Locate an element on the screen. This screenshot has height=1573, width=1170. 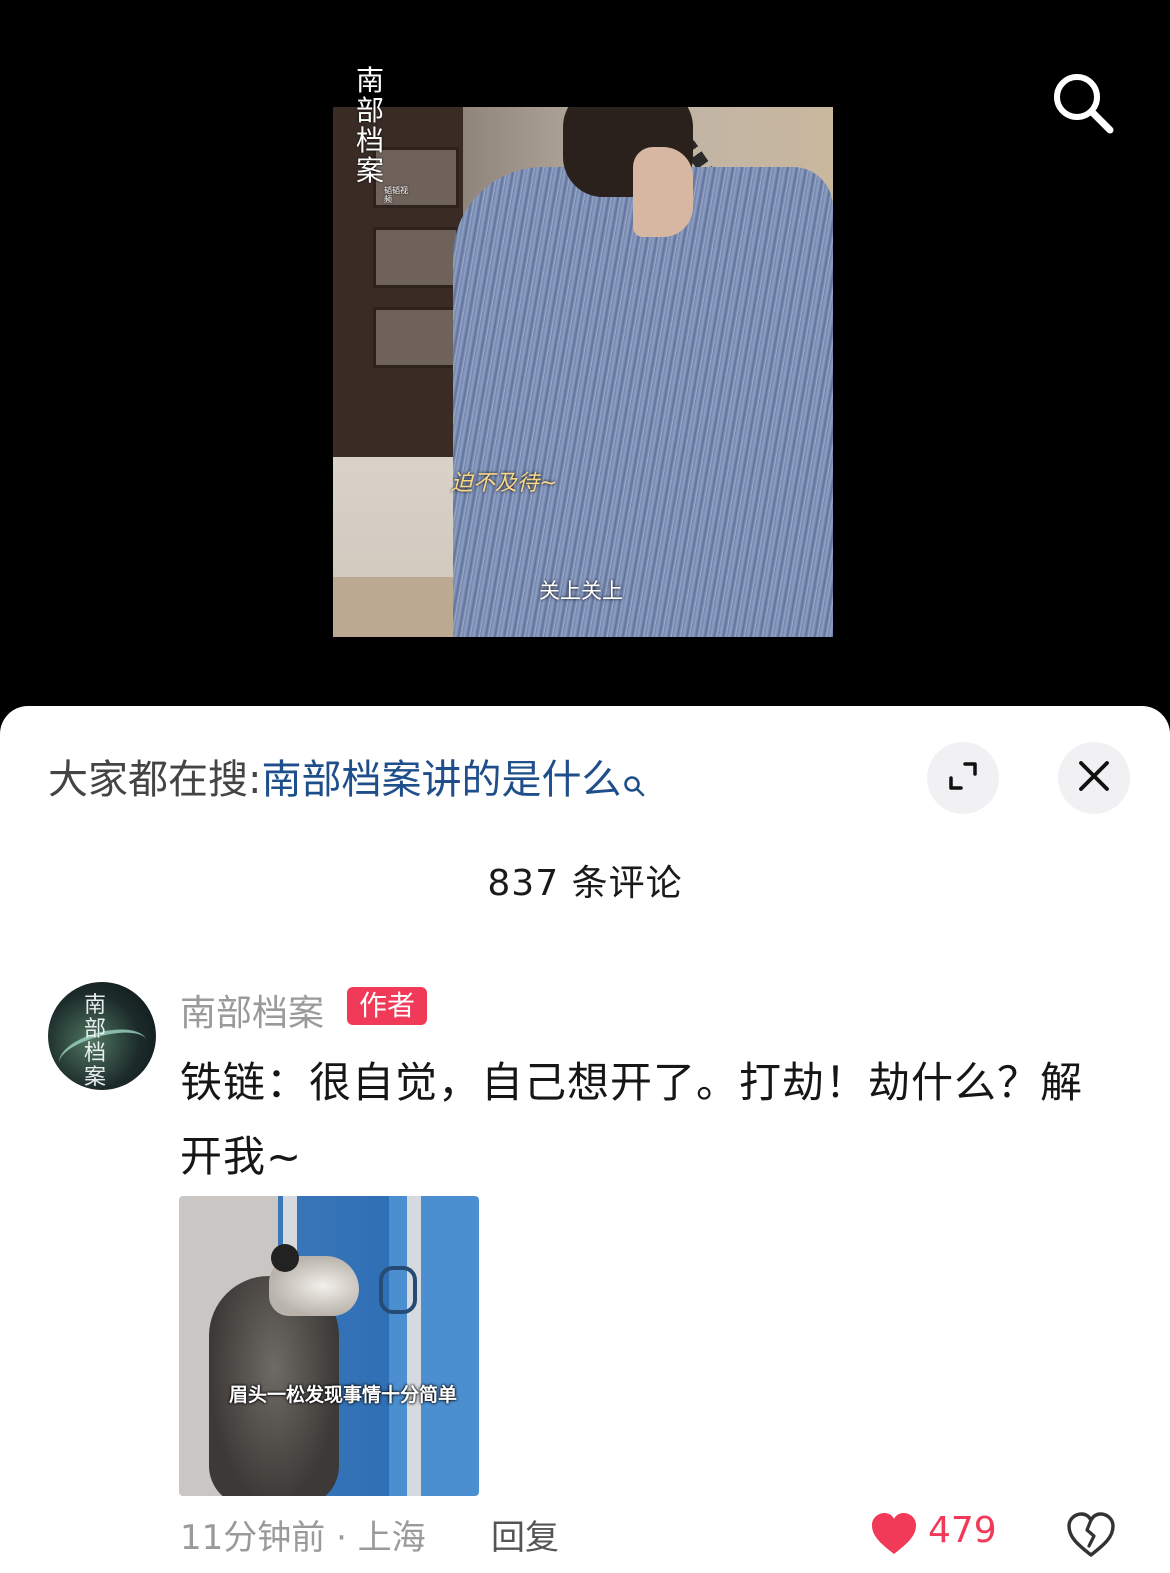
show-logo-title: 南部档案 is located at coordinates (370, 125).